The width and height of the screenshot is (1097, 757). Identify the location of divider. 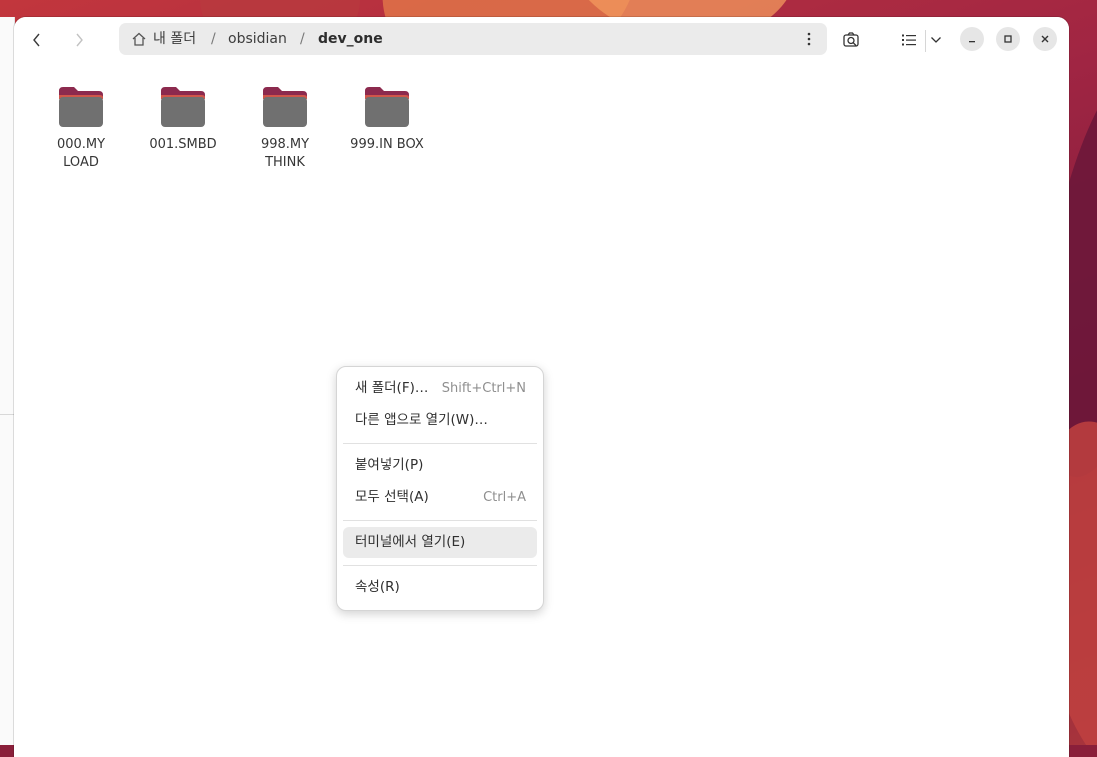
(7, 414).